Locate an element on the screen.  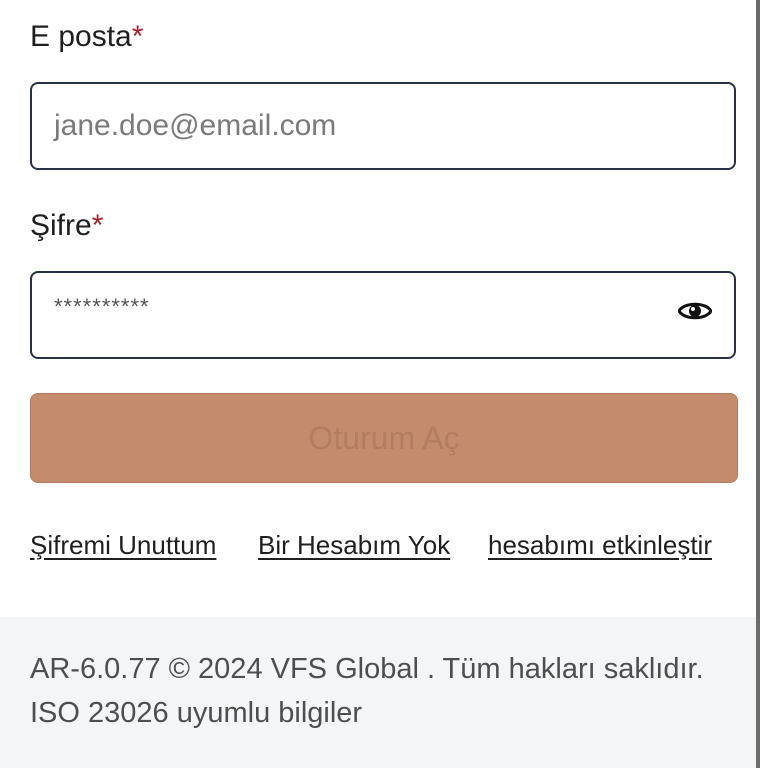
email-placeholder: jane.doe@email.com is located at coordinates (195, 125).